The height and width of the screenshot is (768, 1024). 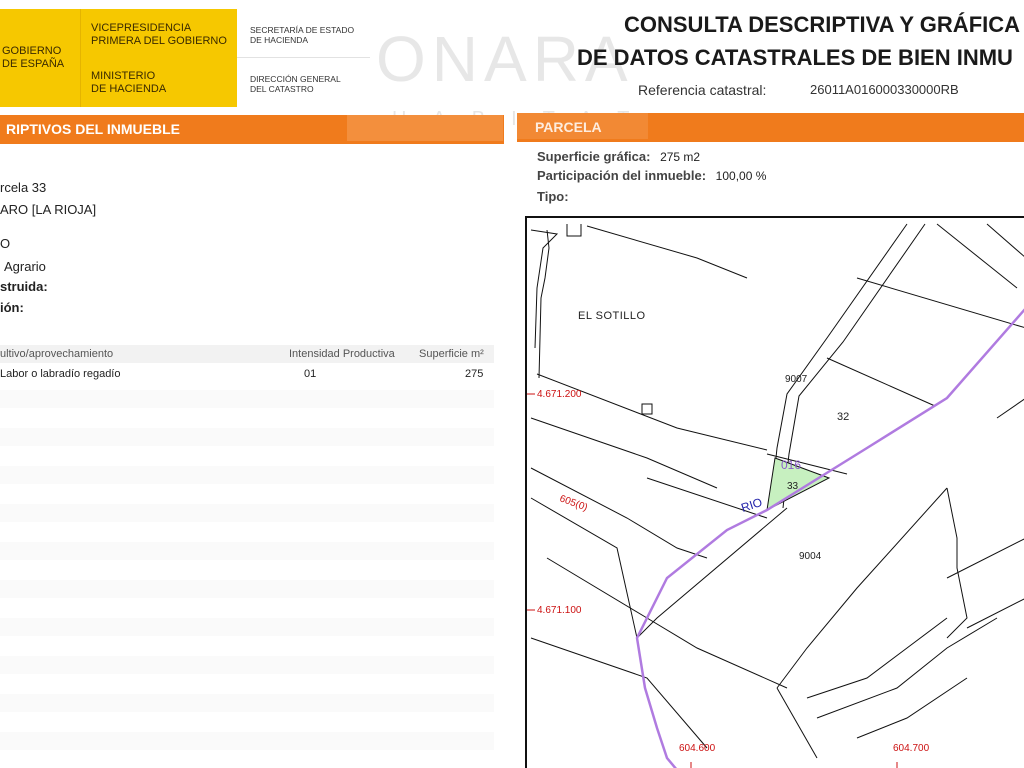 What do you see at coordinates (295, 79) in the screenshot?
I see `dir-line1: DIRECCIÓN GENERAL` at bounding box center [295, 79].